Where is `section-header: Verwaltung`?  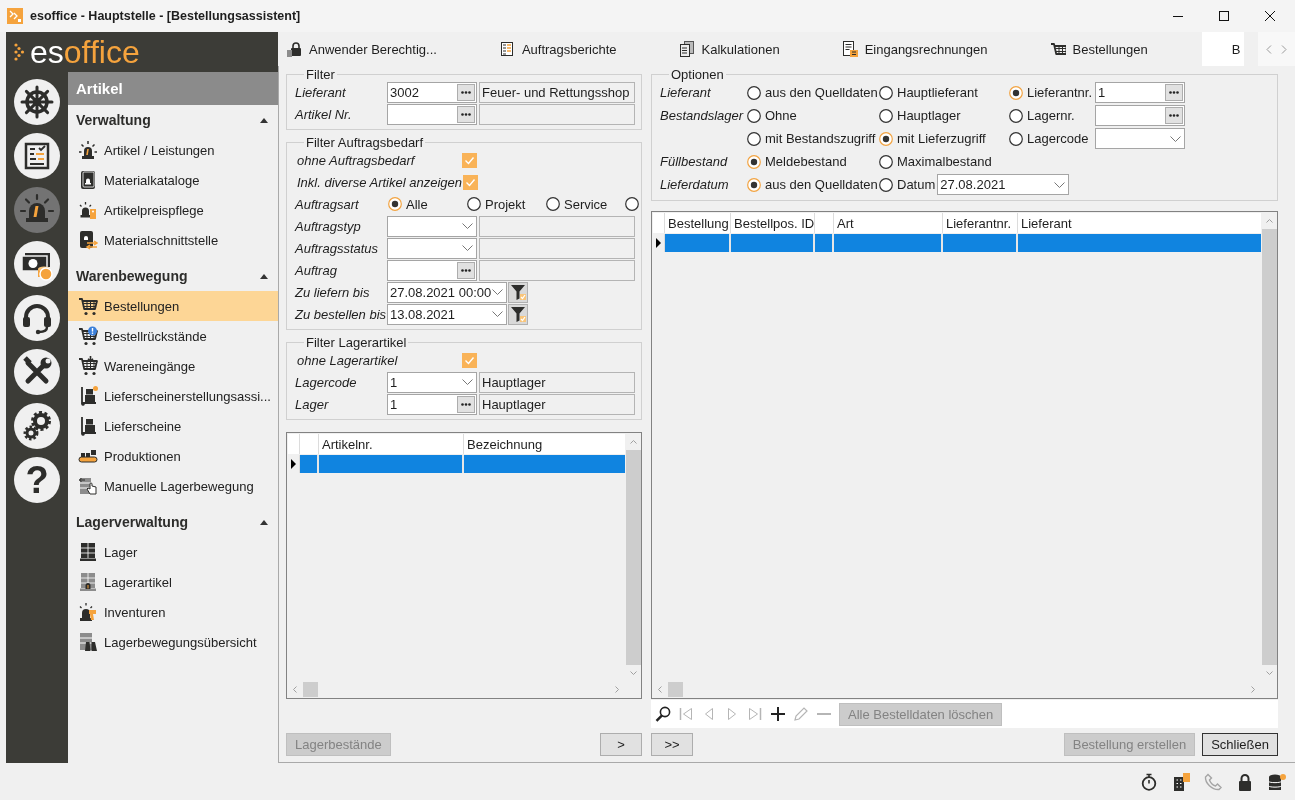
section-header: Verwaltung is located at coordinates (173, 120).